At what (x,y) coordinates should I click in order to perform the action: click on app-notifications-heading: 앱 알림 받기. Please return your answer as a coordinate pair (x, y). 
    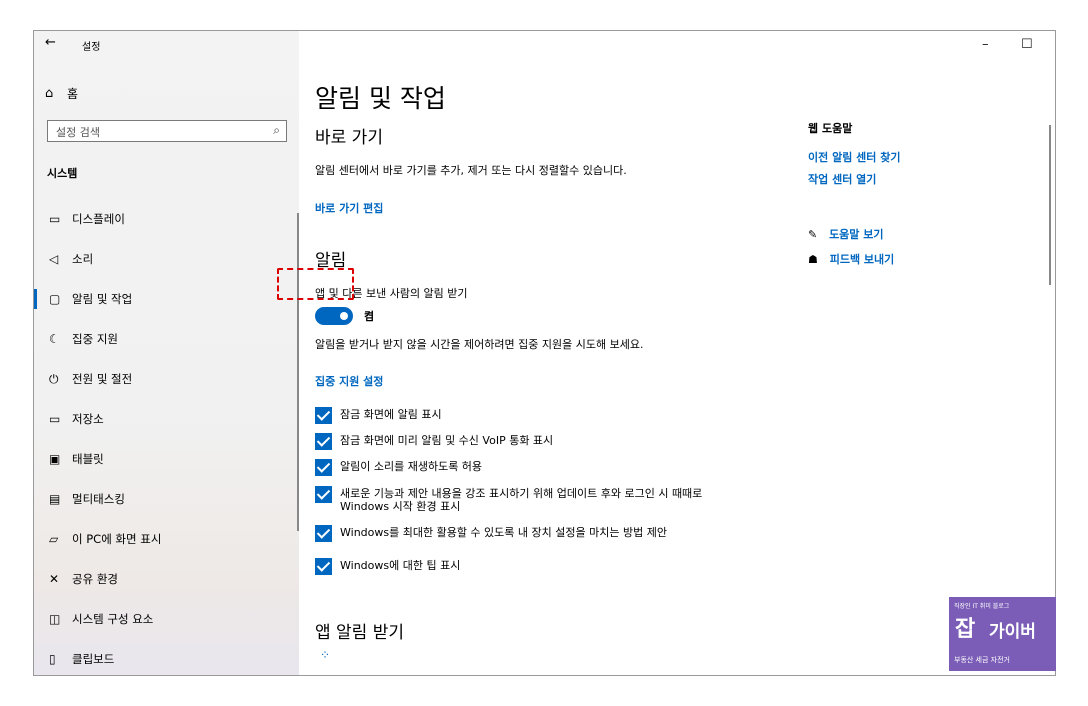
    Looking at the image, I should click on (360, 633).